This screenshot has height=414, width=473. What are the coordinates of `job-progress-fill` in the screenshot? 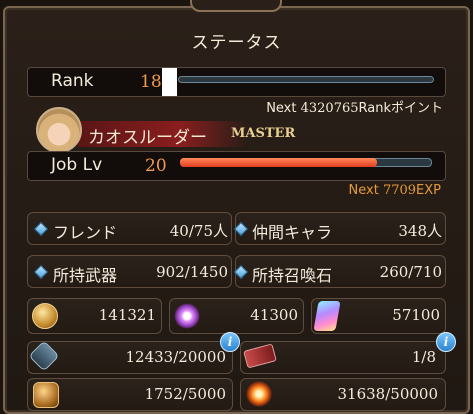 It's located at (278, 162).